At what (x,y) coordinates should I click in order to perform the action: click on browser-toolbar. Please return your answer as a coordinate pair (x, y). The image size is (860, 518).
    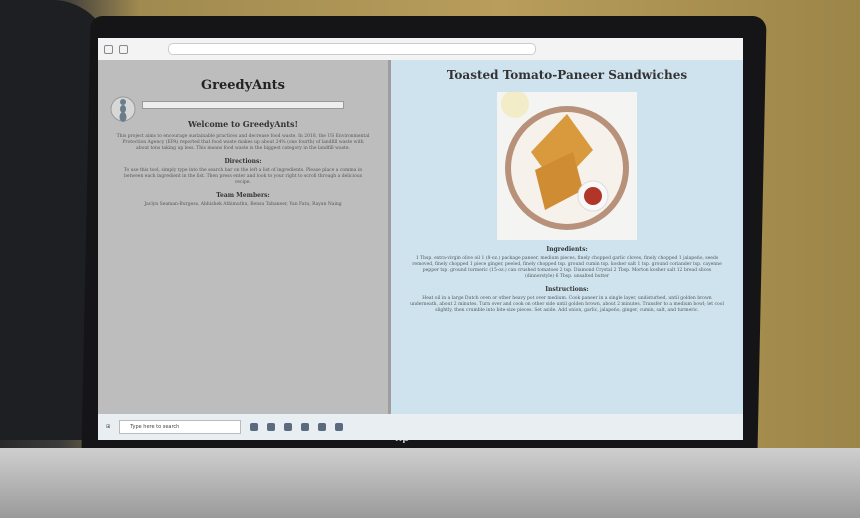
    Looking at the image, I should click on (420, 49).